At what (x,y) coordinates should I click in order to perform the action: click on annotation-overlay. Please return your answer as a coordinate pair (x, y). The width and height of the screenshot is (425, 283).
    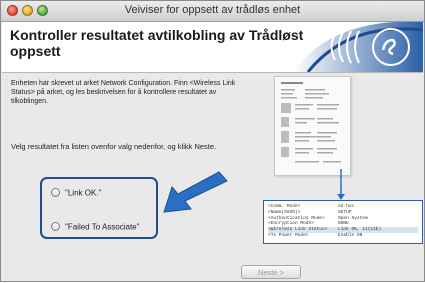
    Looking at the image, I should click on (254, 191).